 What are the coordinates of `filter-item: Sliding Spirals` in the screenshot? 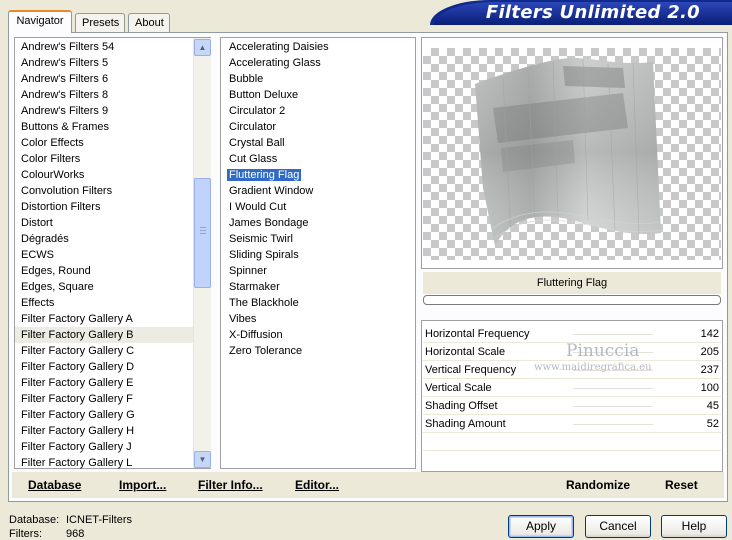 It's located at (318, 255).